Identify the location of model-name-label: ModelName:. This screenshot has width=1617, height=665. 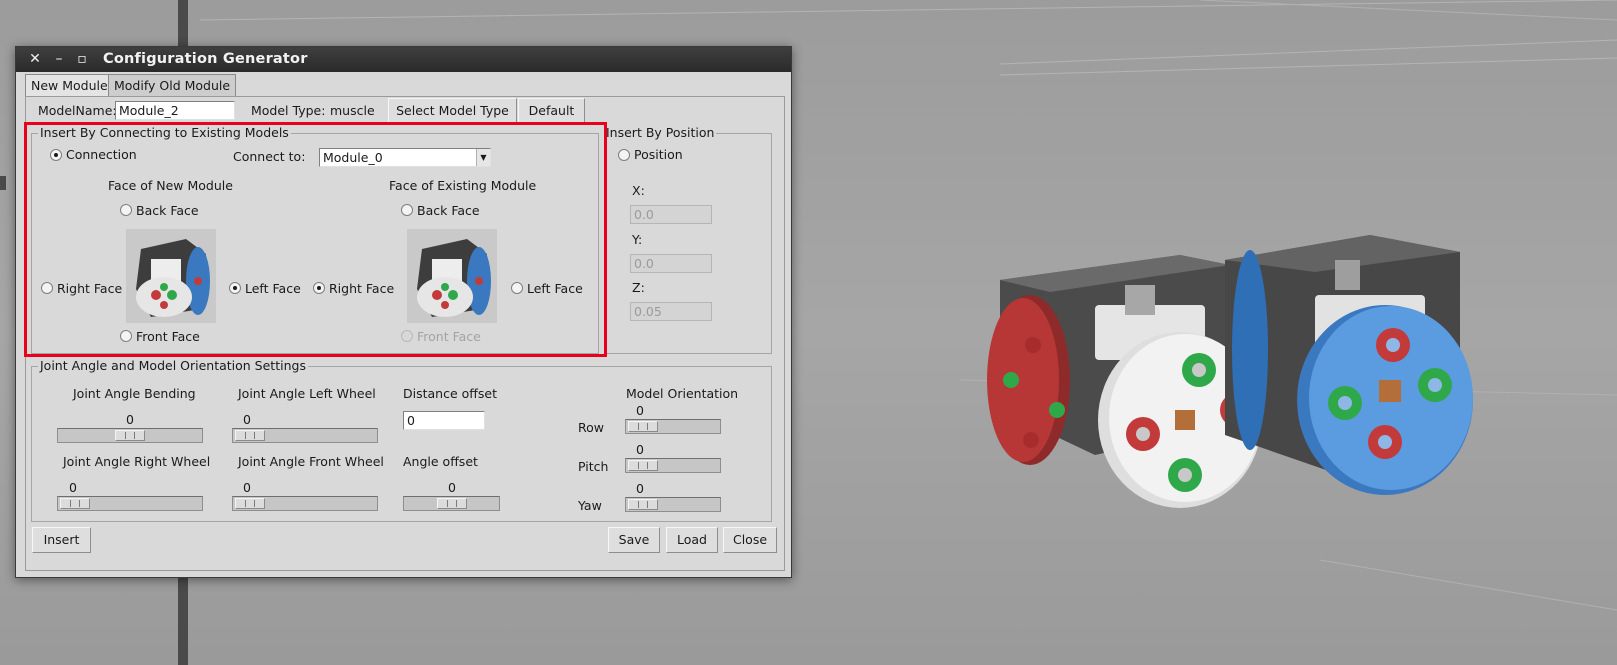
(77, 110).